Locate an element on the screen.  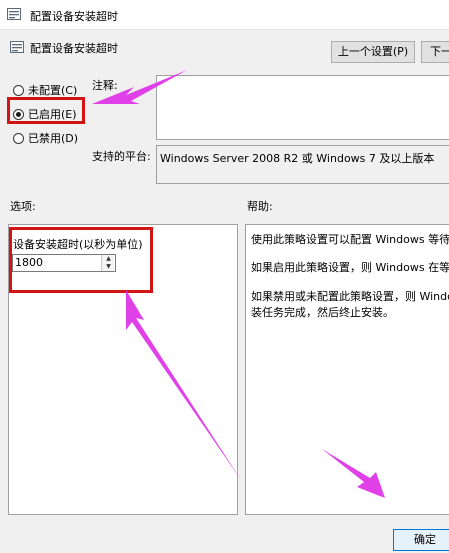
arrow-to-ok-icon is located at coordinates (353, 473).